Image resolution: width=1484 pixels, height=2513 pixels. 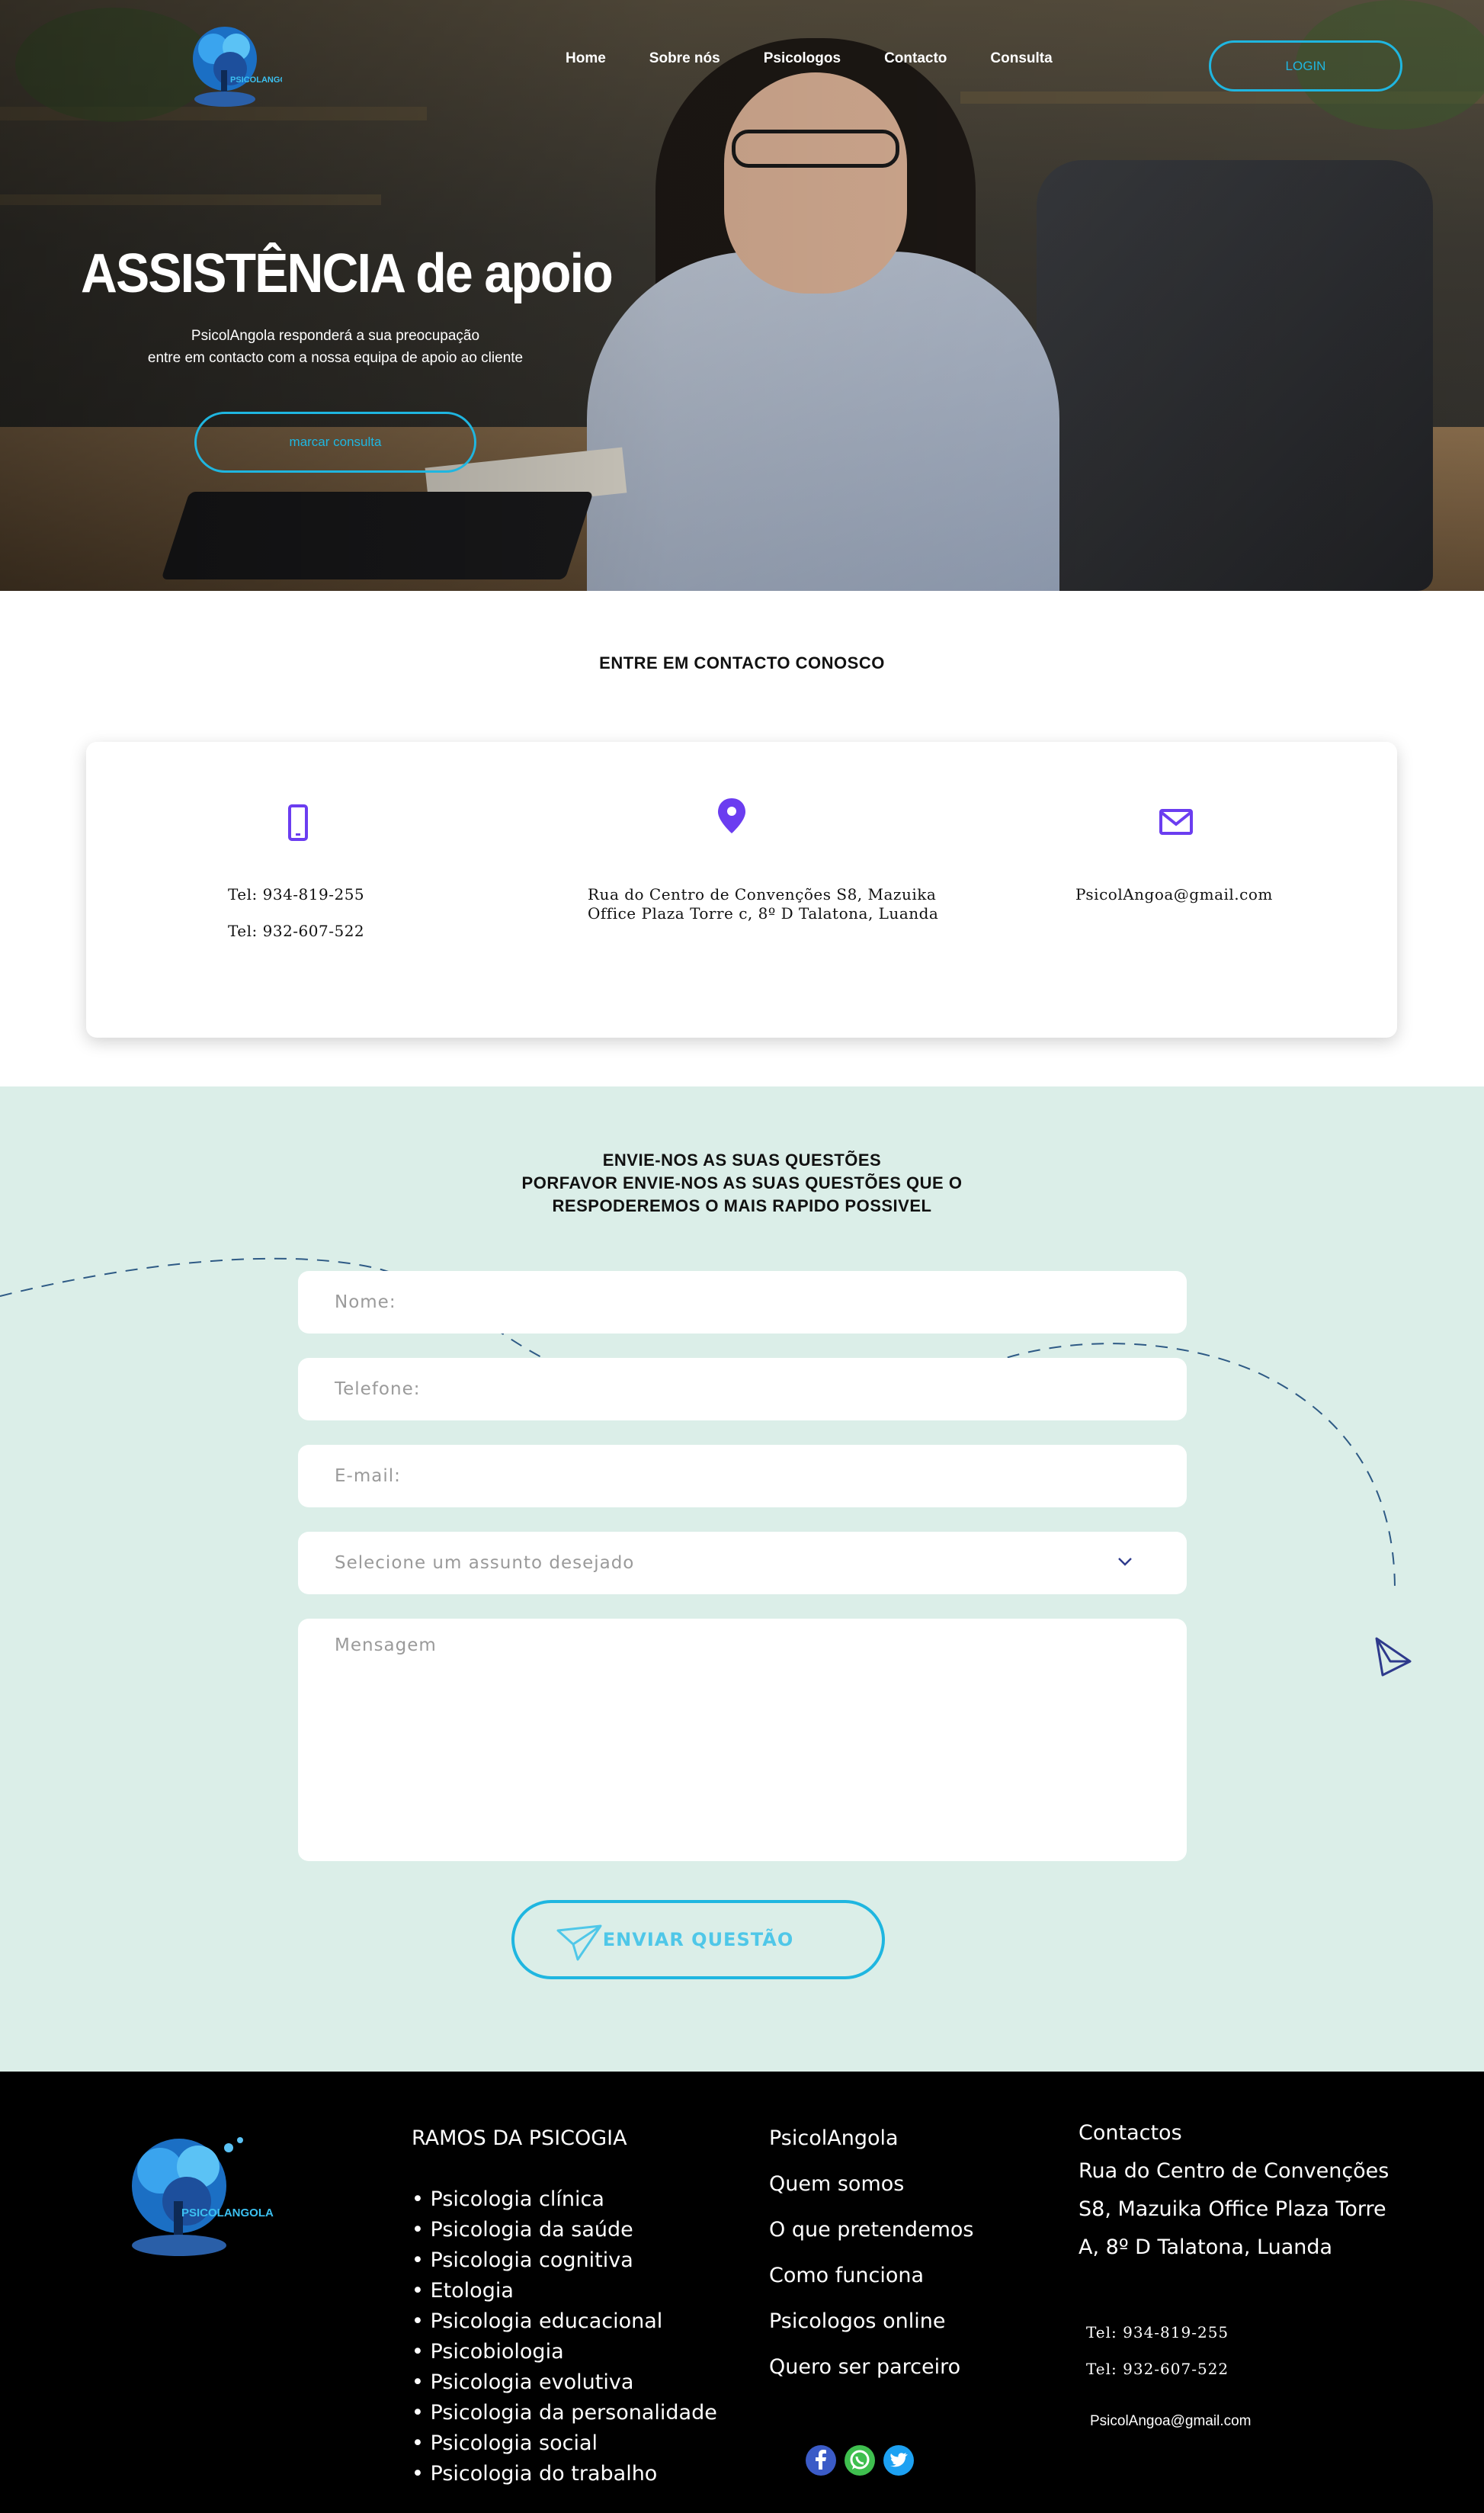 I want to click on phone-2: Tel: 932-607-522, so click(x=296, y=932).